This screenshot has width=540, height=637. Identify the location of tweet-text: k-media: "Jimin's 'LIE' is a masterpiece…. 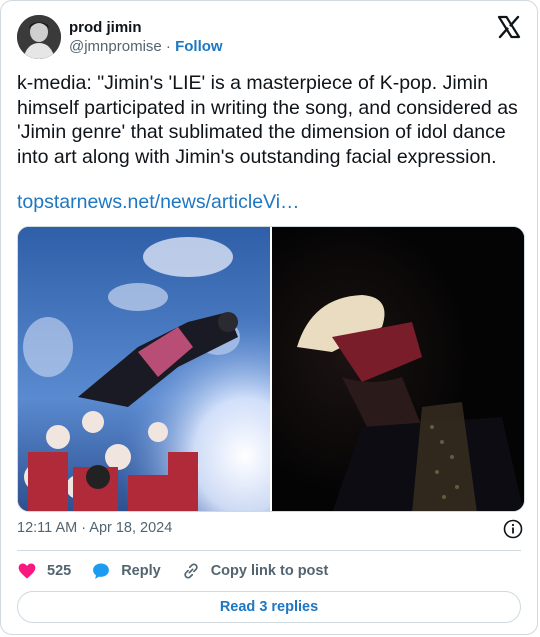
(270, 120).